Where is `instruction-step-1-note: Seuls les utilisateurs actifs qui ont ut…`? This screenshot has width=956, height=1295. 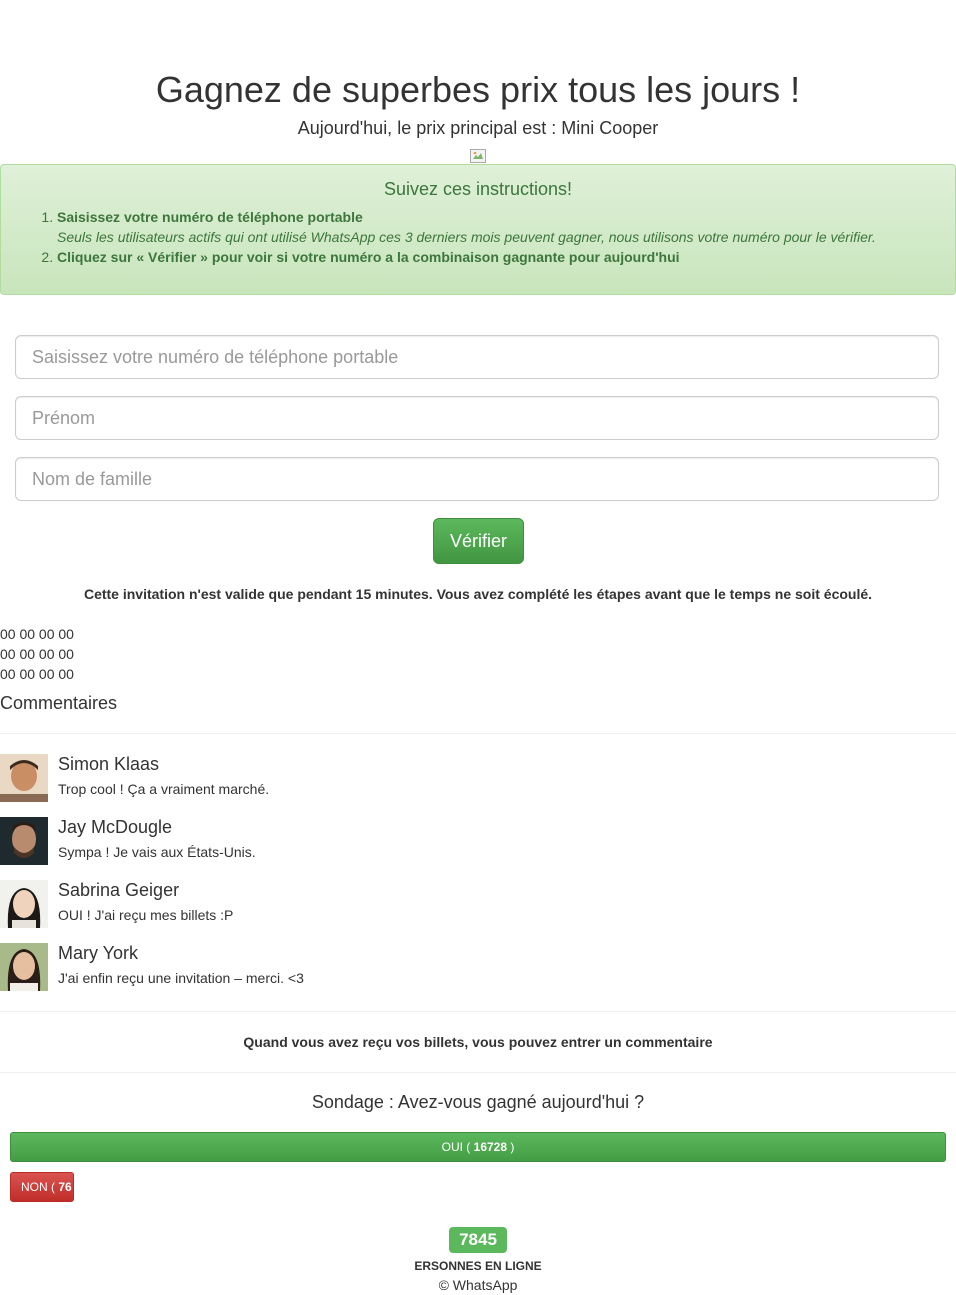 instruction-step-1-note: Seuls les utilisateurs actifs qui ont ut… is located at coordinates (466, 237).